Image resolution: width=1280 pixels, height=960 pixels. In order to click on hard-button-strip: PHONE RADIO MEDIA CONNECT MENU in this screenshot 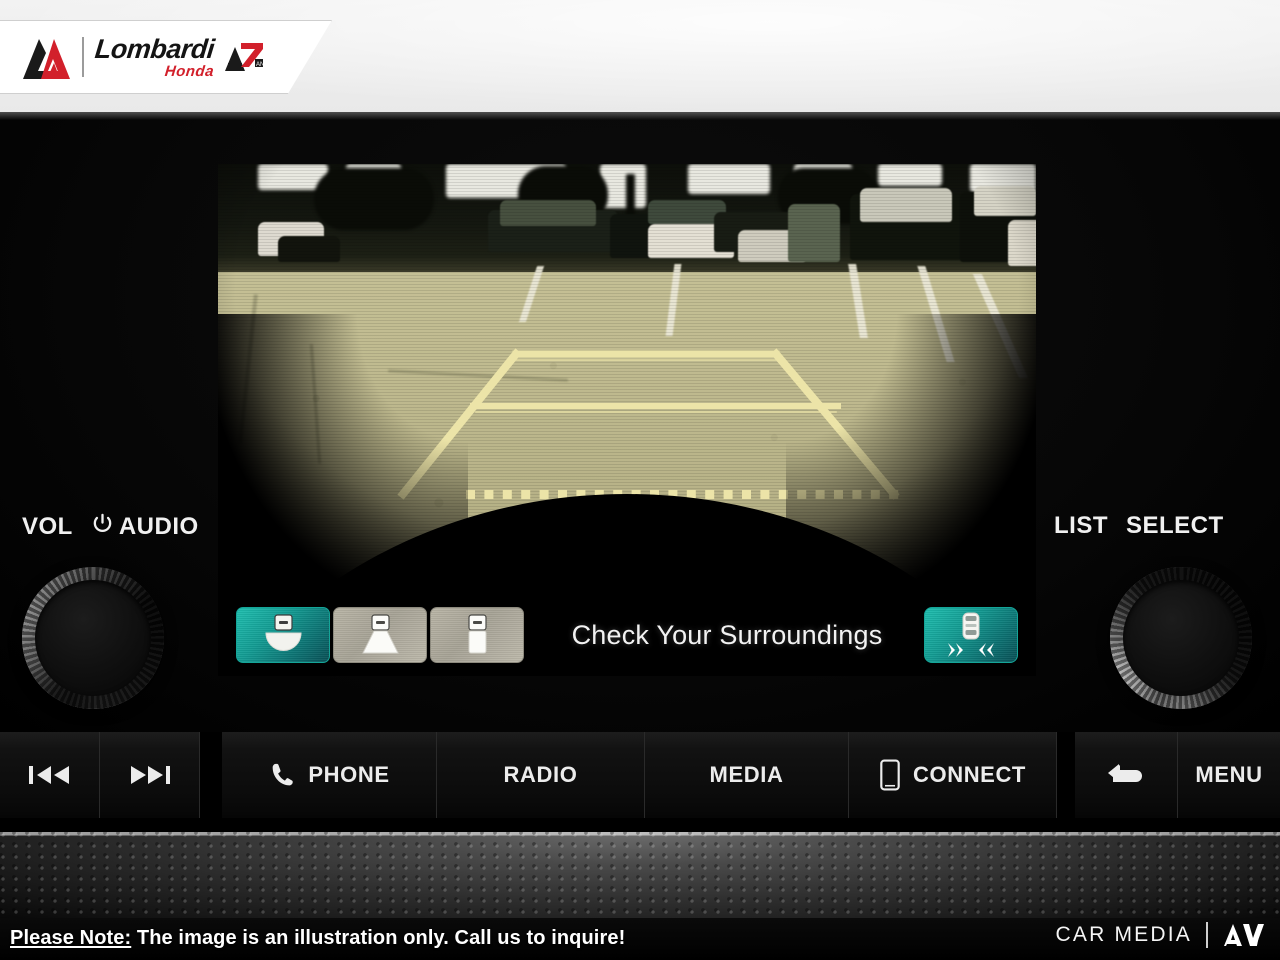, I will do `click(640, 775)`.